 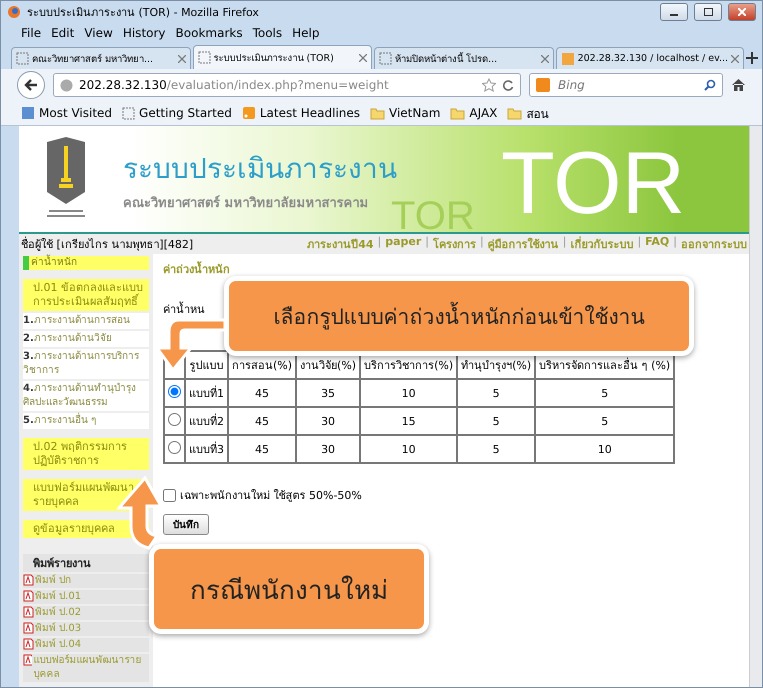 I want to click on bookmark-link: Most Visited, so click(x=66, y=113).